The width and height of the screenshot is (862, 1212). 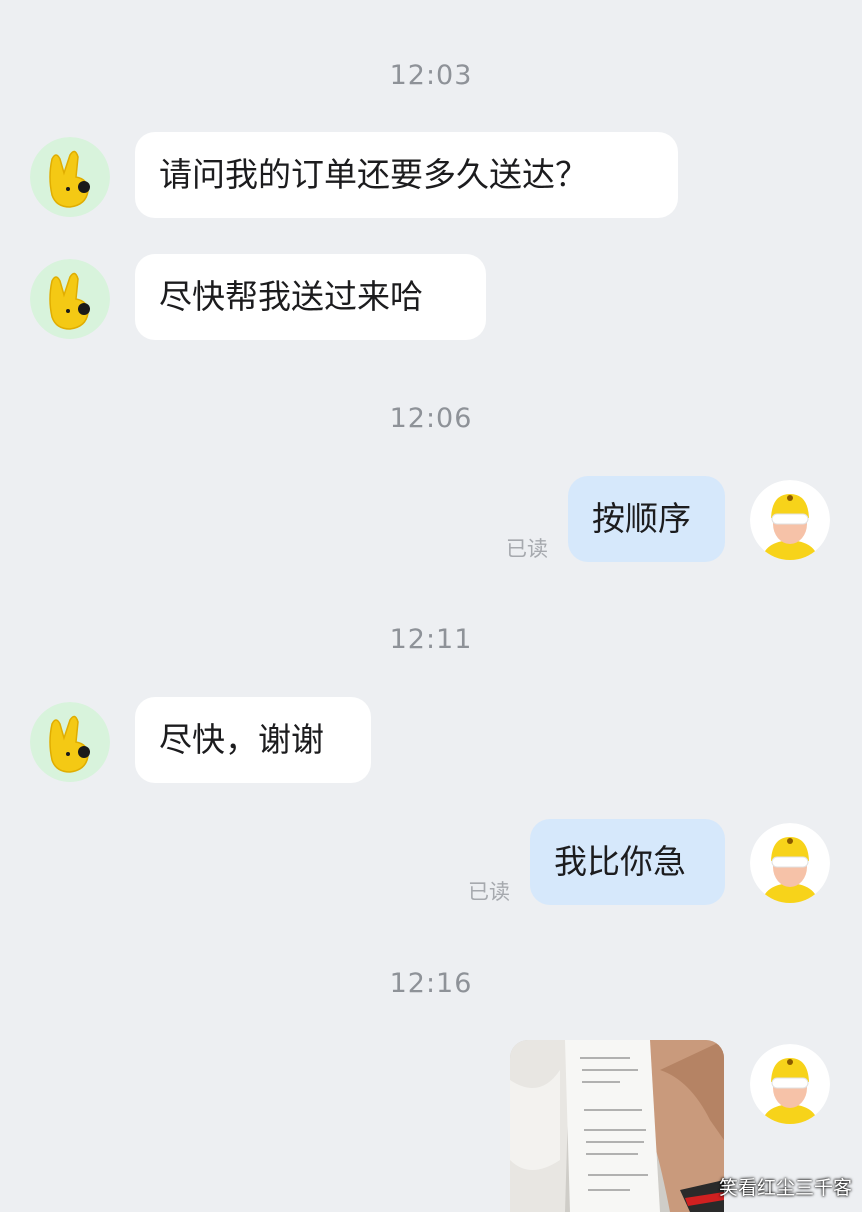 I want to click on timestamp: 12:16, so click(x=431, y=983).